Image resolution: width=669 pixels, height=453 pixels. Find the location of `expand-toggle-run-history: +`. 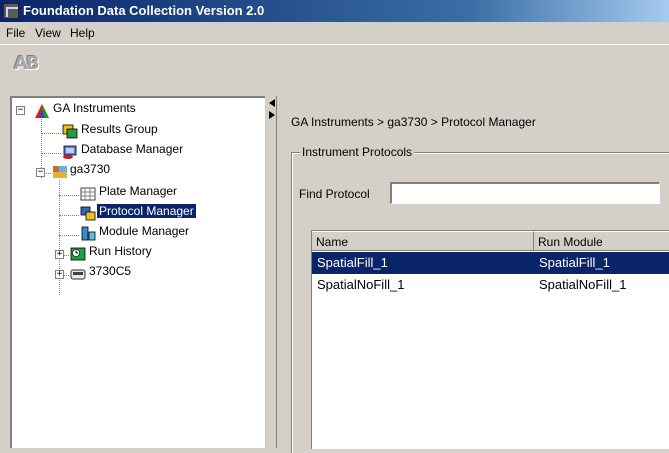

expand-toggle-run-history: + is located at coordinates (59, 254).